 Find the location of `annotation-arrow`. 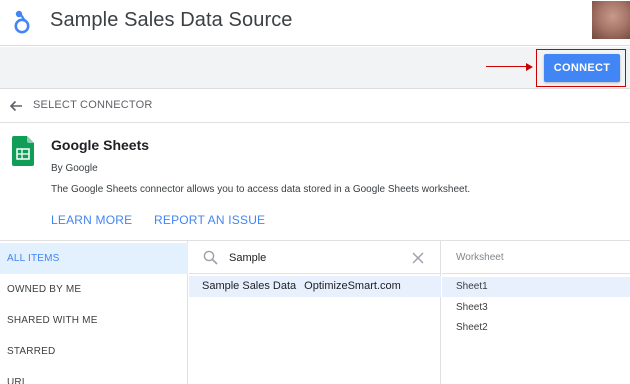

annotation-arrow is located at coordinates (507, 66).